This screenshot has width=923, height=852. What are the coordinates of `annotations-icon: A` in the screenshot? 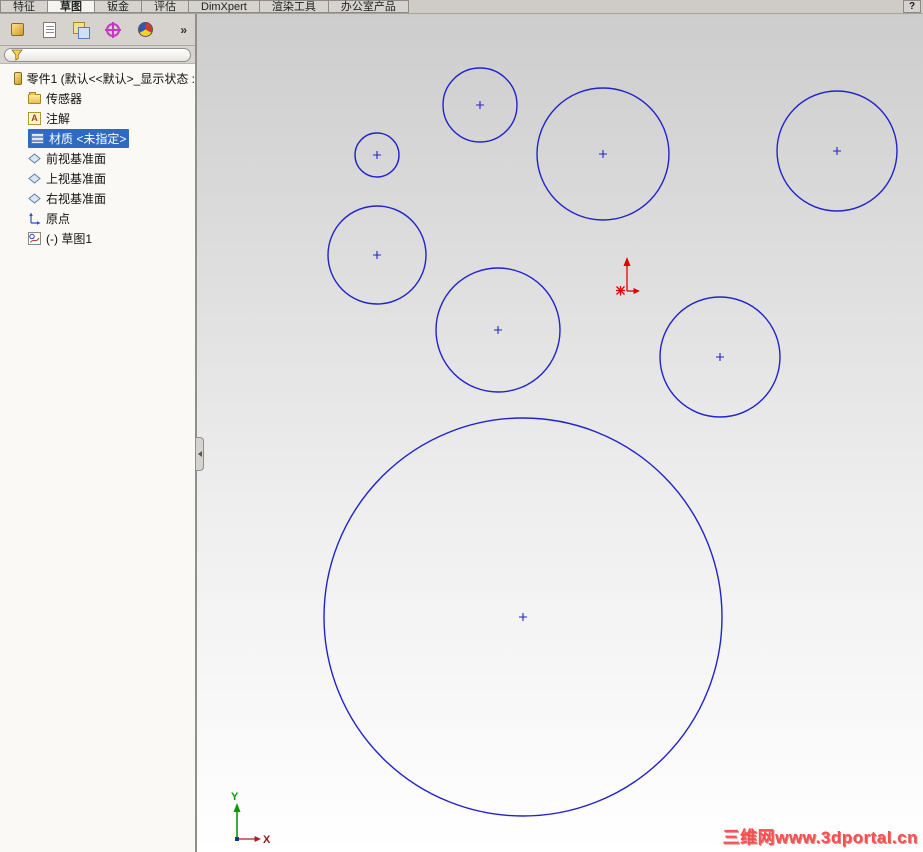 It's located at (34, 118).